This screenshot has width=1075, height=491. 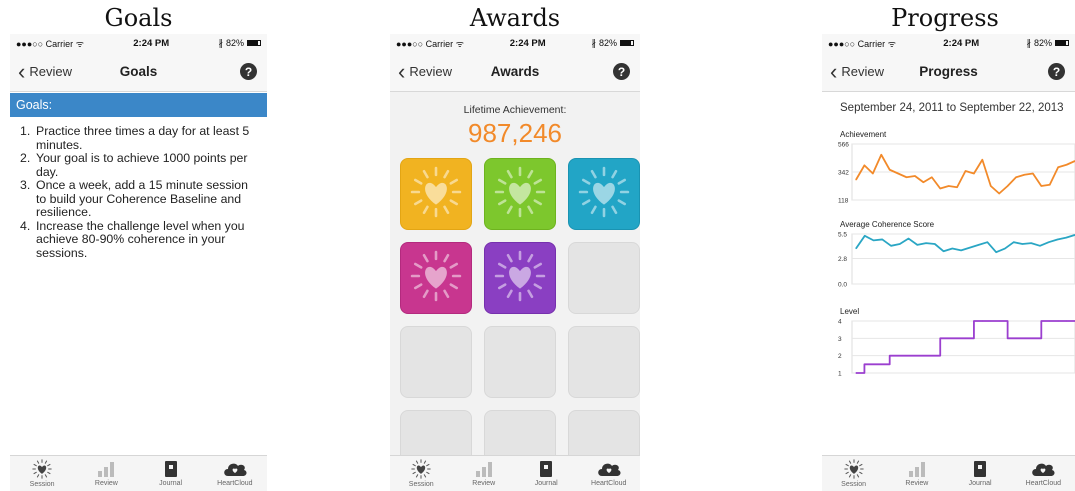 I want to click on tab-label: Review, so click(x=106, y=483).